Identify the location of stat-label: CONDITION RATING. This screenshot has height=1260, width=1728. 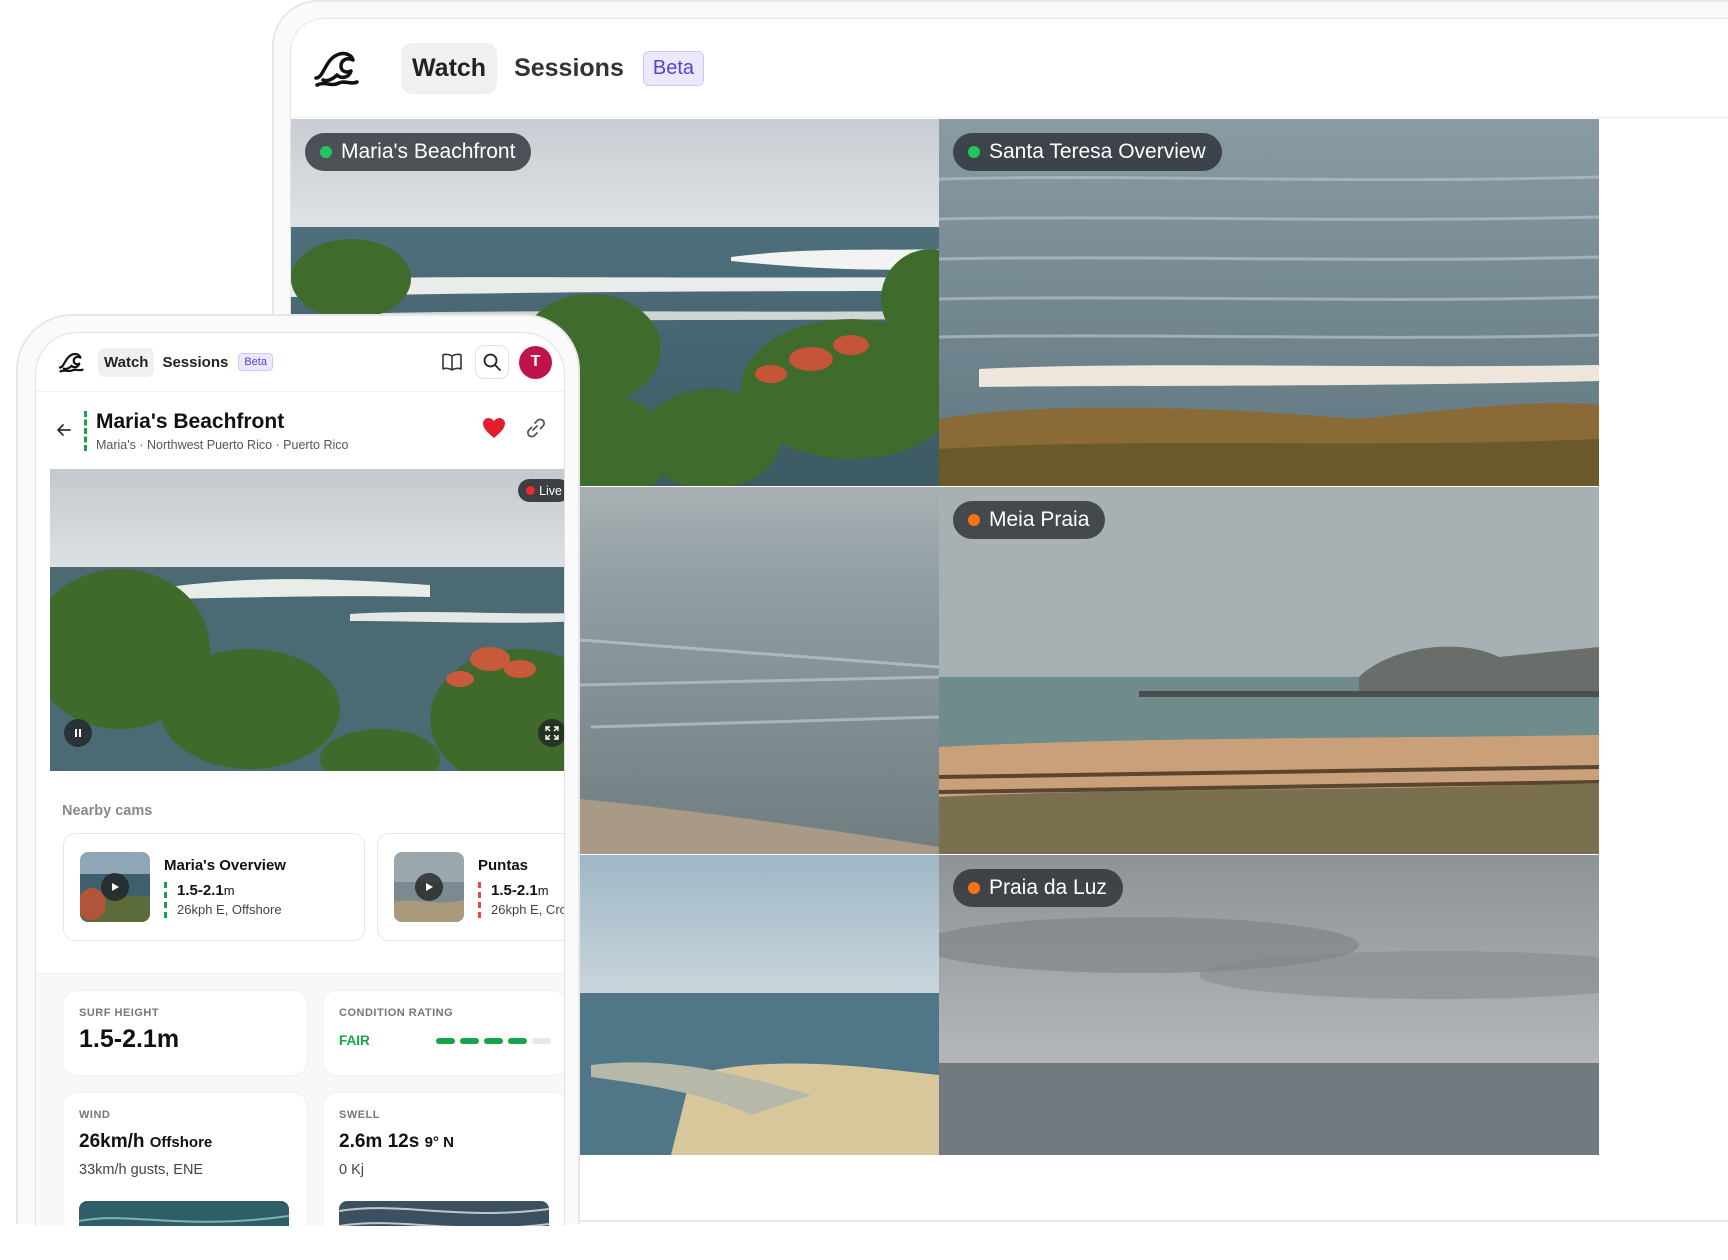
(396, 1013).